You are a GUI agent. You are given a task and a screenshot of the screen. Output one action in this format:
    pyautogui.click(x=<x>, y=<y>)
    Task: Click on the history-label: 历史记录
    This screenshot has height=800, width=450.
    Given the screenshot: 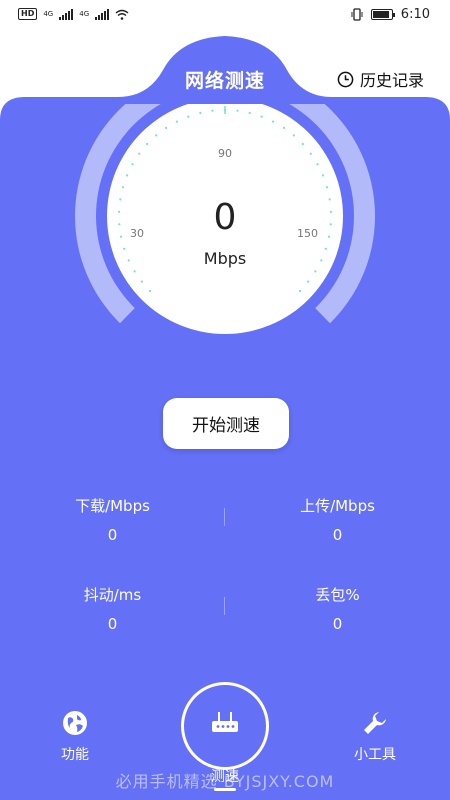 What is the action you would take?
    pyautogui.click(x=391, y=80)
    